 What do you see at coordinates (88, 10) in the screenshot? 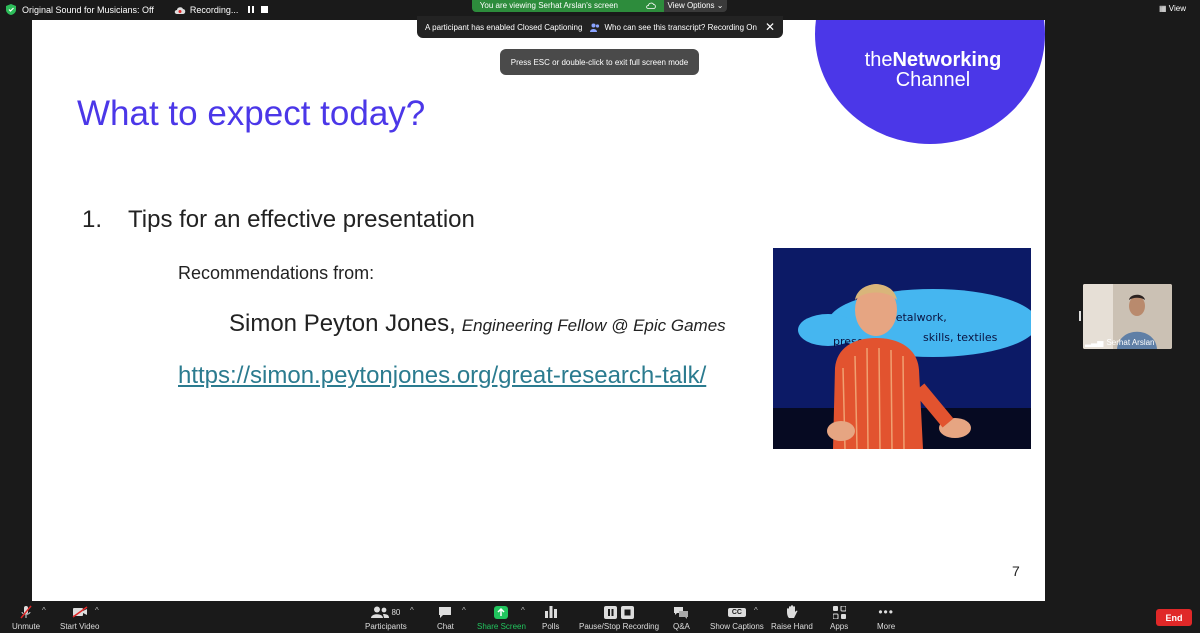
I see `original-sound-status: Original Sound for Musicians: Off` at bounding box center [88, 10].